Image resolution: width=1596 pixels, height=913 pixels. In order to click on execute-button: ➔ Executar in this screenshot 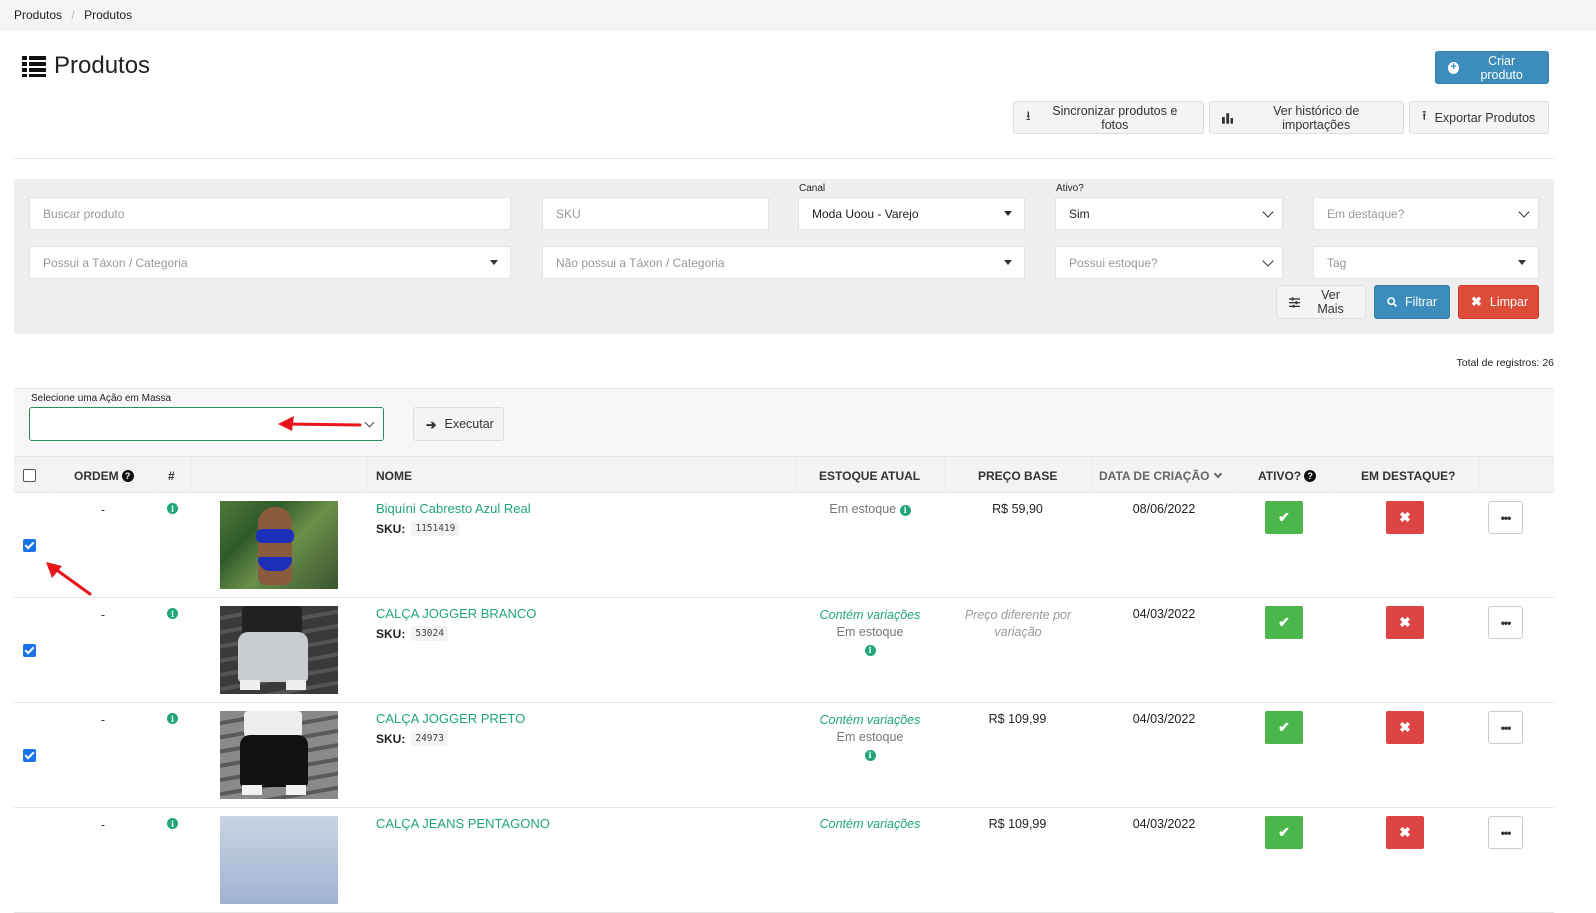, I will do `click(458, 424)`.